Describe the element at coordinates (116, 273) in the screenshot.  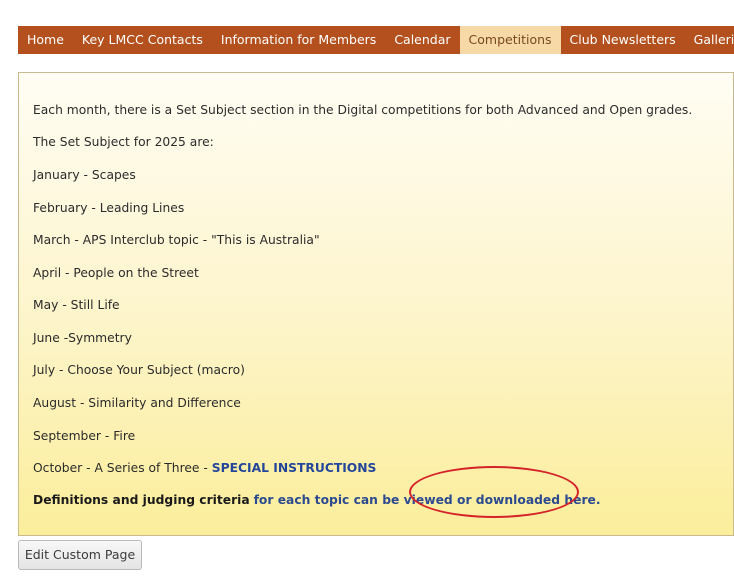
I see `month-april: April - People on the Street` at that location.